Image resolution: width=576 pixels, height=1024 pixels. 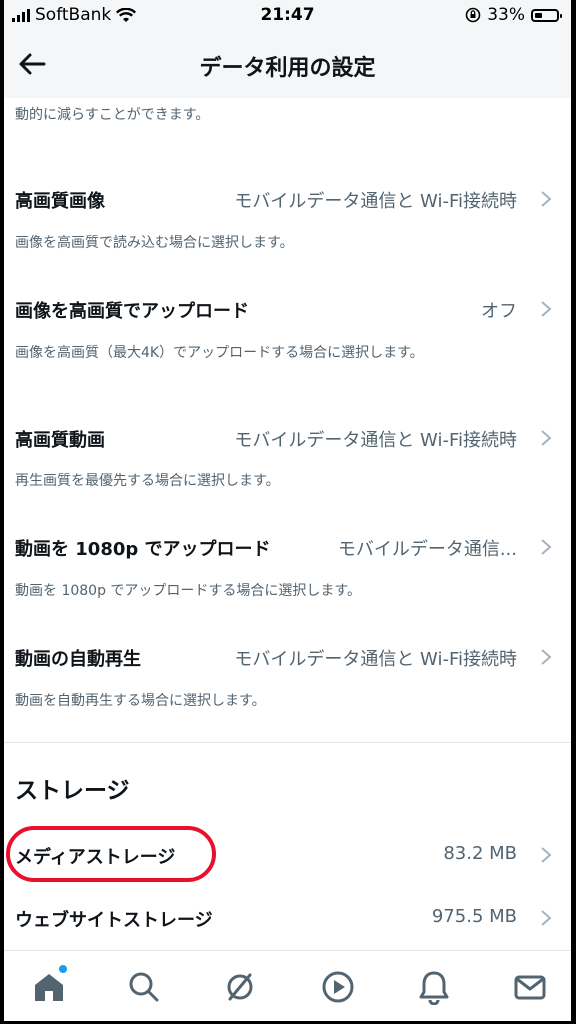 I want to click on home-notification-dot, so click(x=63, y=969).